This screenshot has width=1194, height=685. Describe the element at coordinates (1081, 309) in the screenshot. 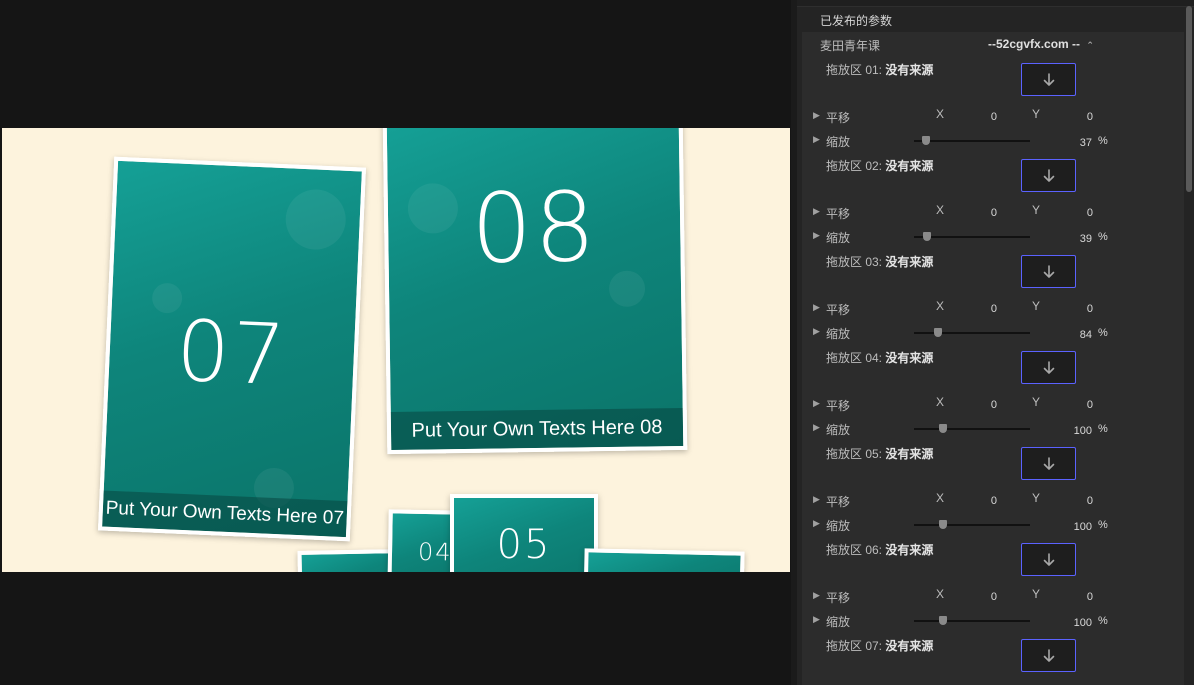

I see `position-3-y-field: 0` at that location.